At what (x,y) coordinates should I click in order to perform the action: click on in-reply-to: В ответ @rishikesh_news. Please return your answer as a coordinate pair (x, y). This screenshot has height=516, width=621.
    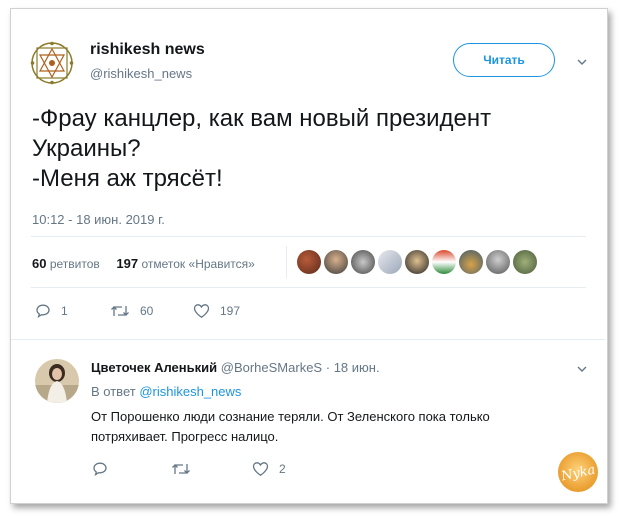
    Looking at the image, I should click on (166, 391).